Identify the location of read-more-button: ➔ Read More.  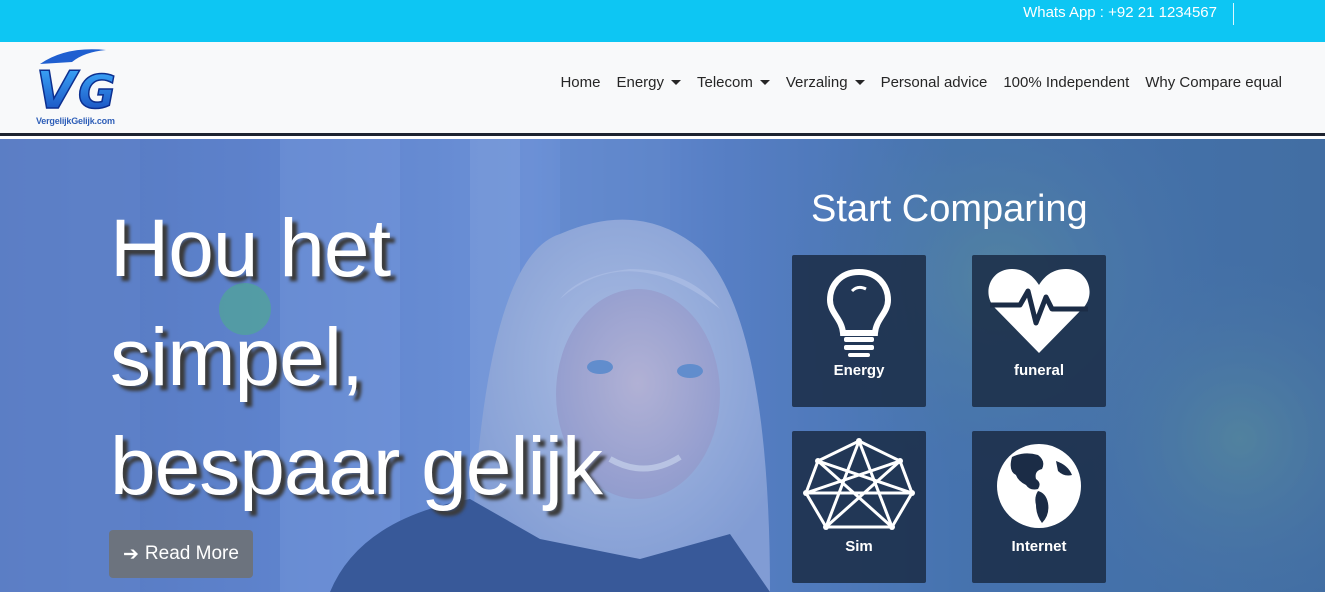
(181, 554).